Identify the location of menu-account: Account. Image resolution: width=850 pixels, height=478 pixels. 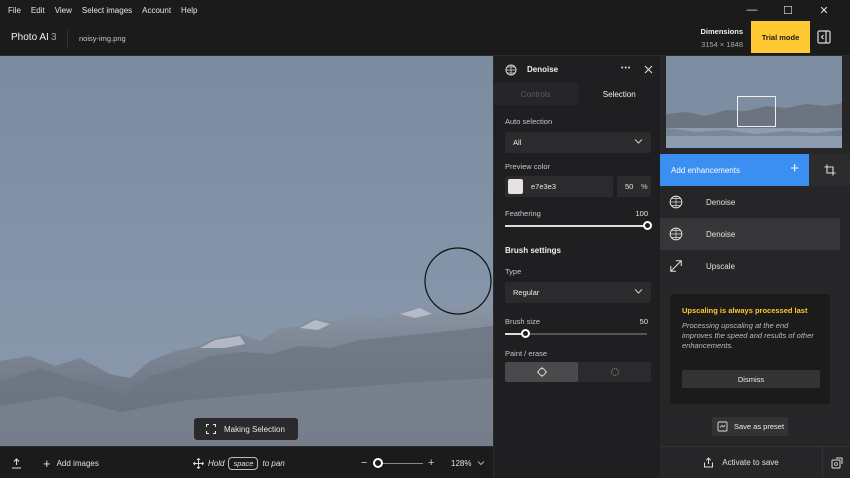
(156, 10).